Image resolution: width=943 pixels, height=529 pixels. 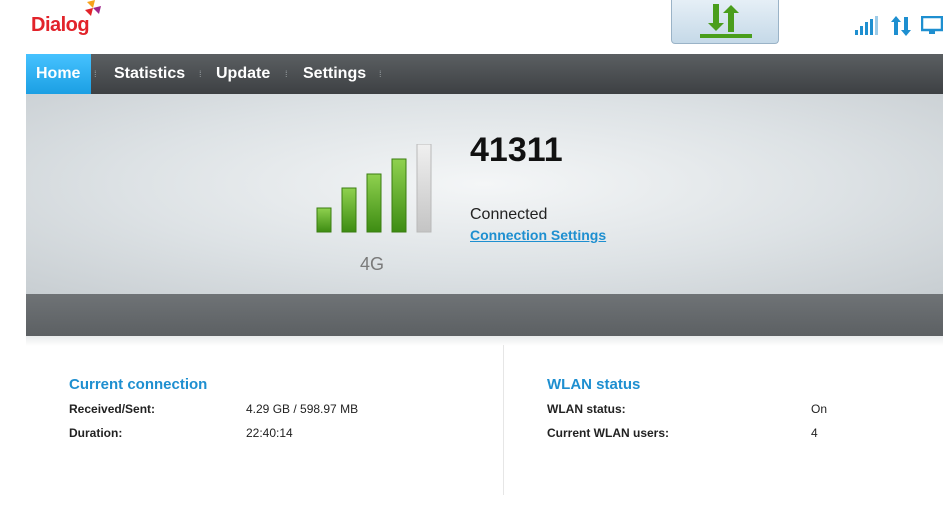 What do you see at coordinates (594, 384) in the screenshot?
I see `wlan-status-title: WLAN status` at bounding box center [594, 384].